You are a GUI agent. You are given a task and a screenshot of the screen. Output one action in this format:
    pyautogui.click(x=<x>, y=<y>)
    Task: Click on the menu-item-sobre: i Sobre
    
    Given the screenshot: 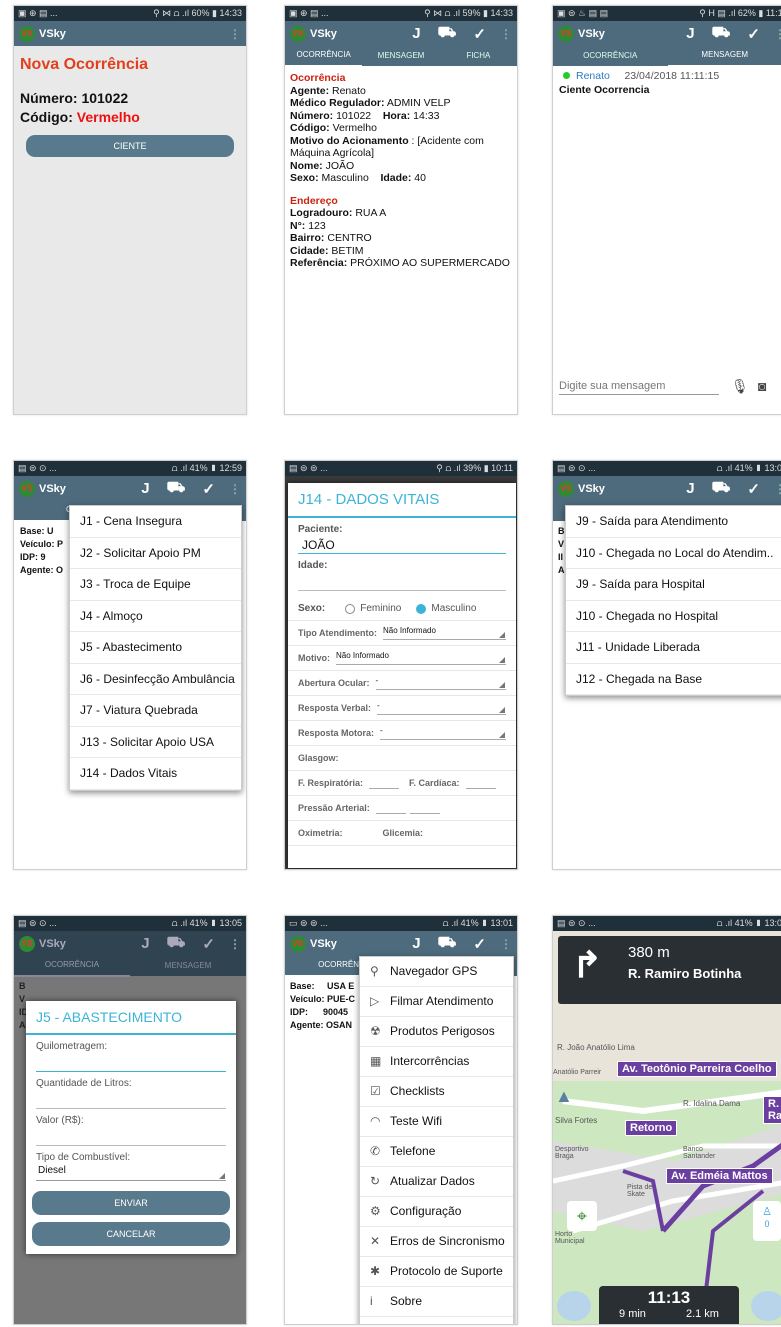 What is the action you would take?
    pyautogui.click(x=436, y=1302)
    